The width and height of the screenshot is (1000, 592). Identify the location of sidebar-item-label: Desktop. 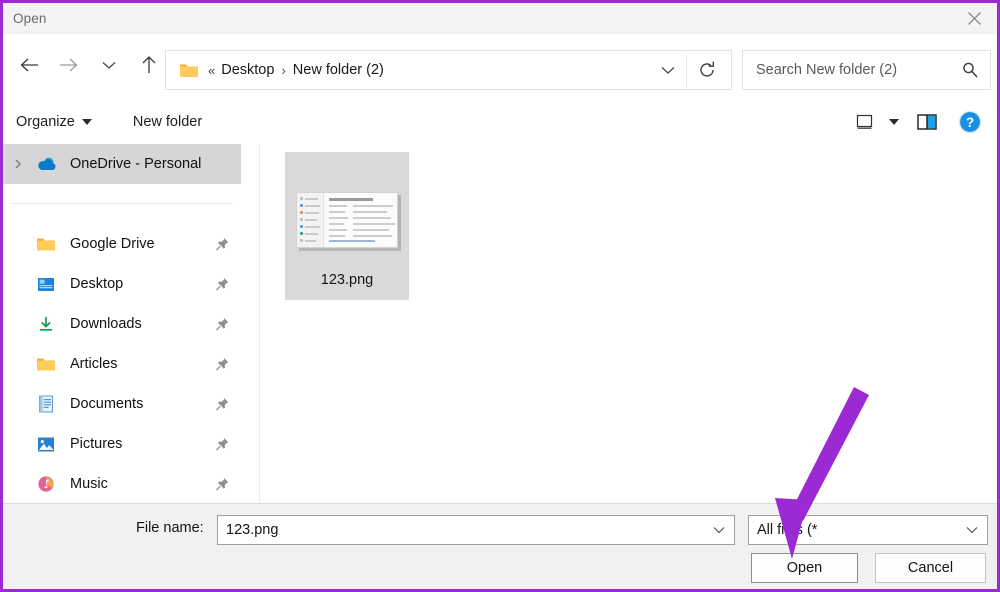
(97, 284).